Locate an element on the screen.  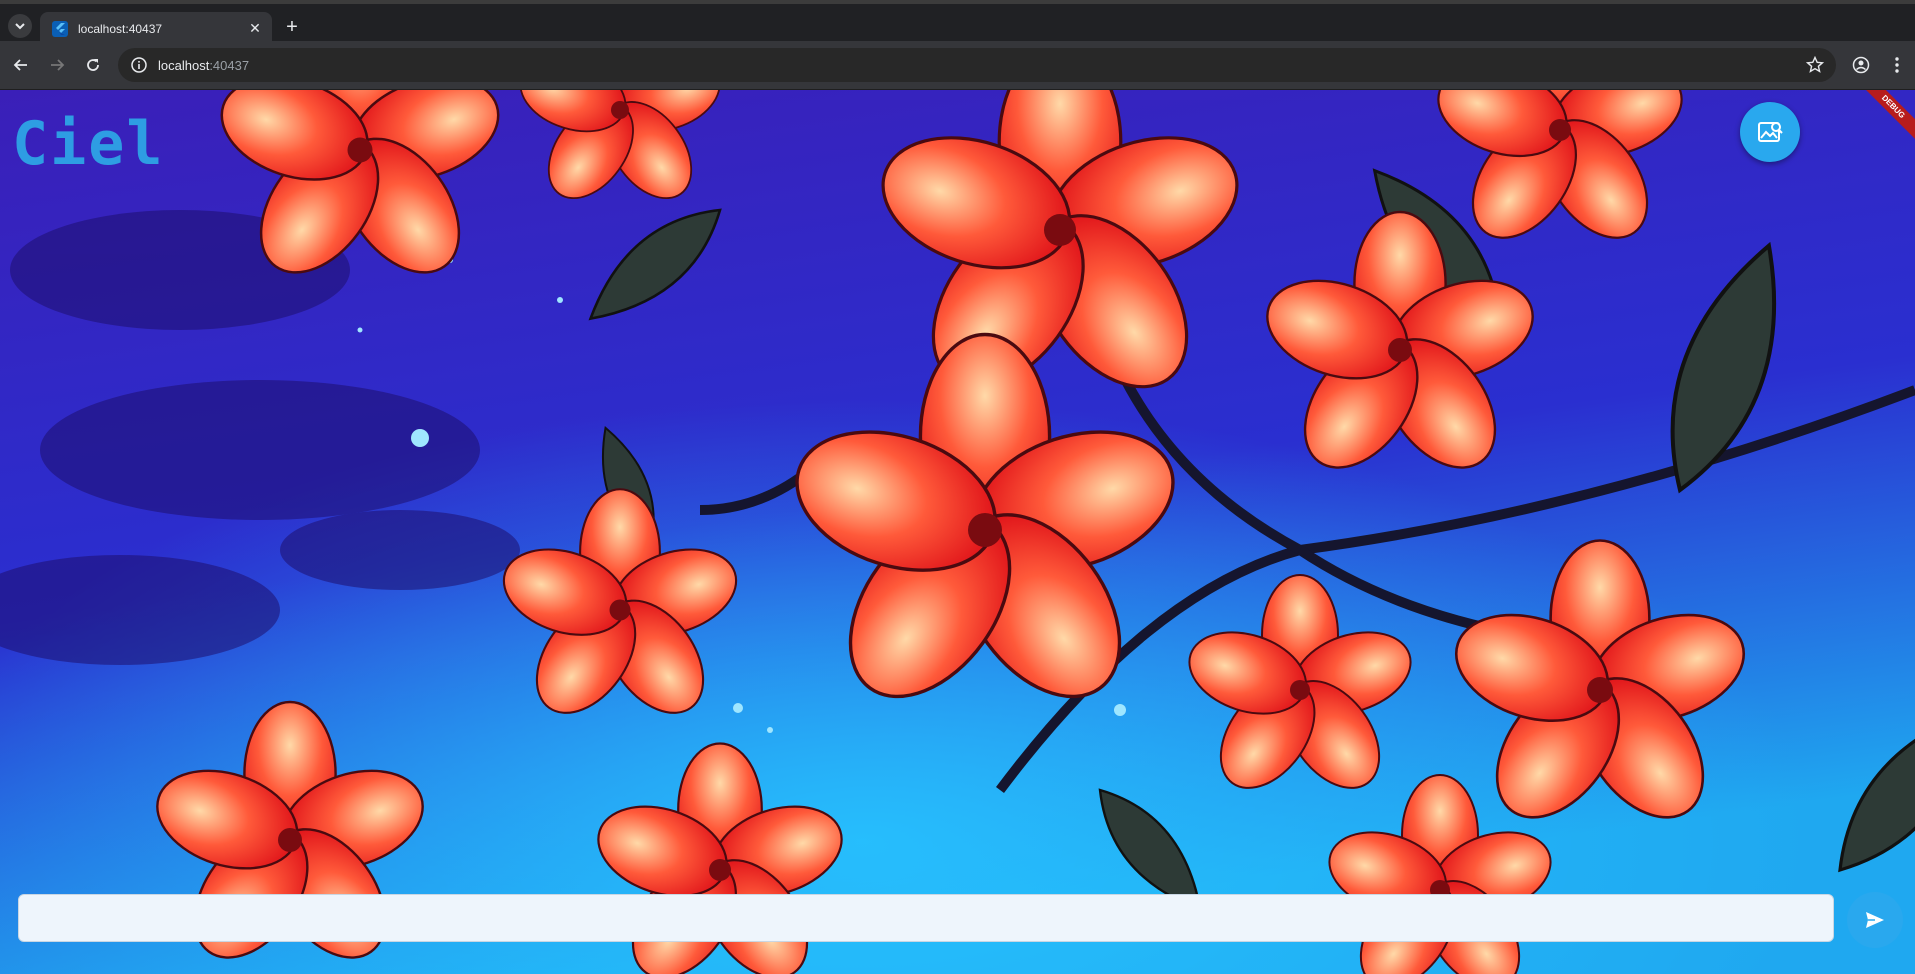
browser-tab-strip: localhost:40437 ✕ + is located at coordinates (957, 22).